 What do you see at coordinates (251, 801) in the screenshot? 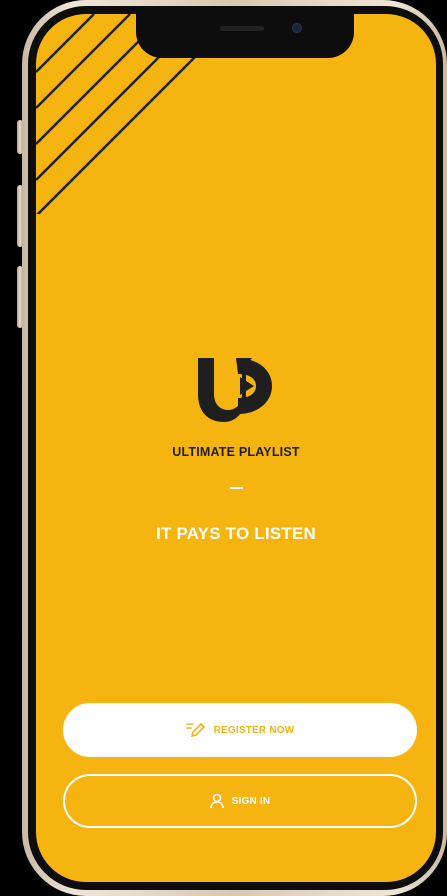
I see `sign-in-label: SIGN IN` at bounding box center [251, 801].